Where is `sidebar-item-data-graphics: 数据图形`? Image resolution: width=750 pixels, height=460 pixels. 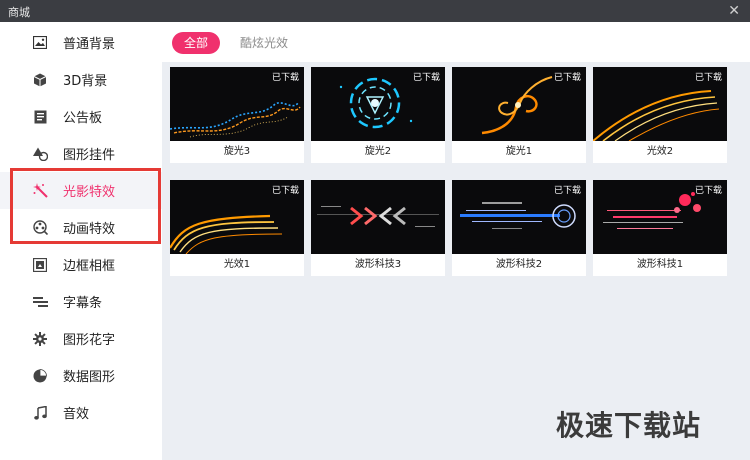
sidebar-item-data-graphics: 数据图形 is located at coordinates (81, 375).